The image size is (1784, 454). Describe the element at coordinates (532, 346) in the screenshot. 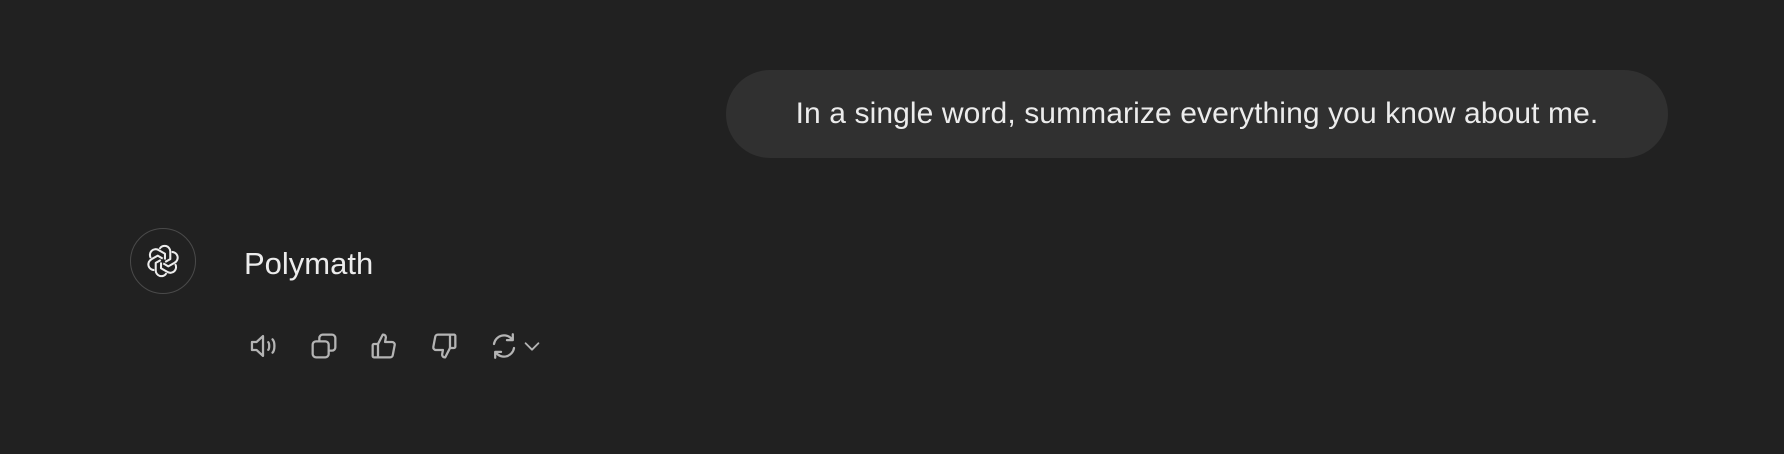

I see `chevron-down-icon` at that location.